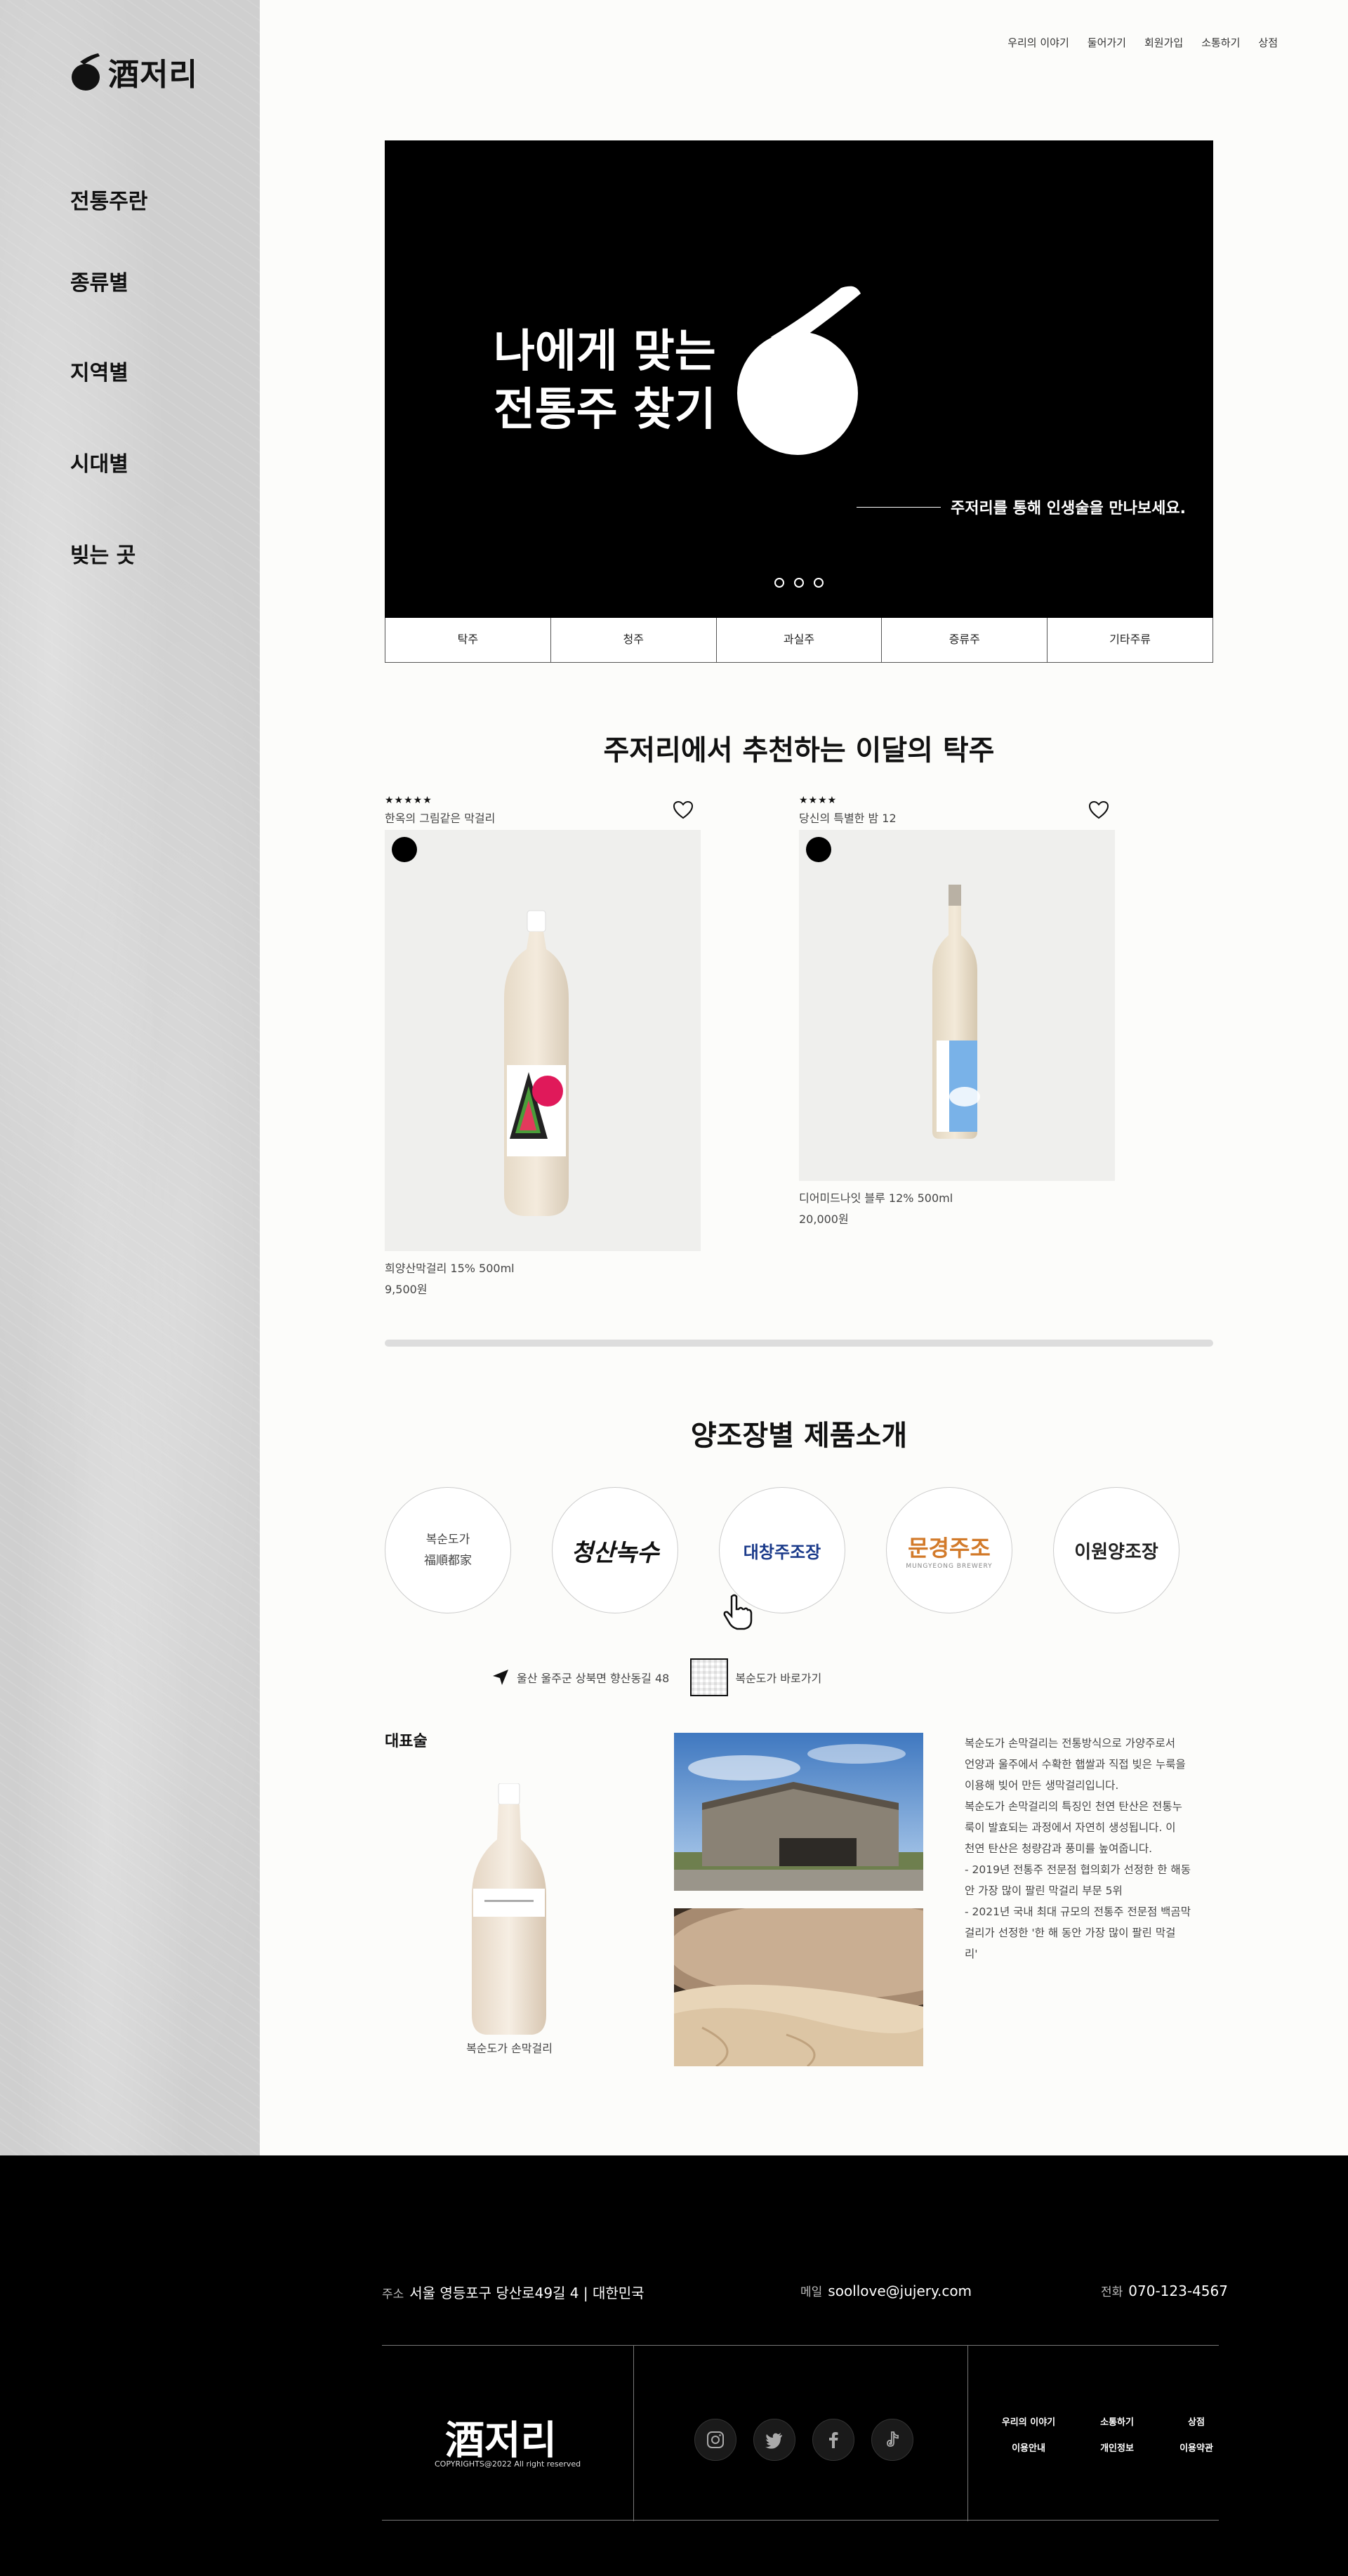 The height and width of the screenshot is (2576, 1348). What do you see at coordinates (501, 2437) in the screenshot?
I see `footer-logo: 酒저리` at bounding box center [501, 2437].